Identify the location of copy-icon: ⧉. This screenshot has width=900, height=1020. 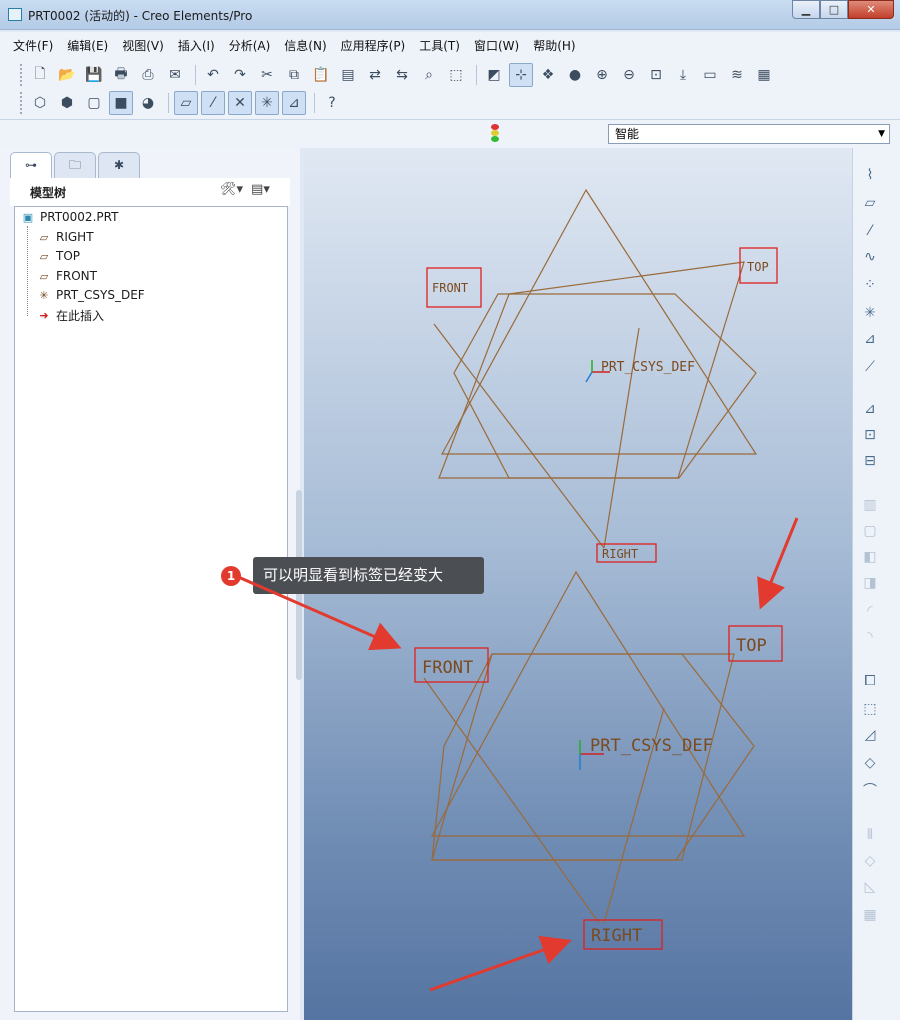
(294, 75).